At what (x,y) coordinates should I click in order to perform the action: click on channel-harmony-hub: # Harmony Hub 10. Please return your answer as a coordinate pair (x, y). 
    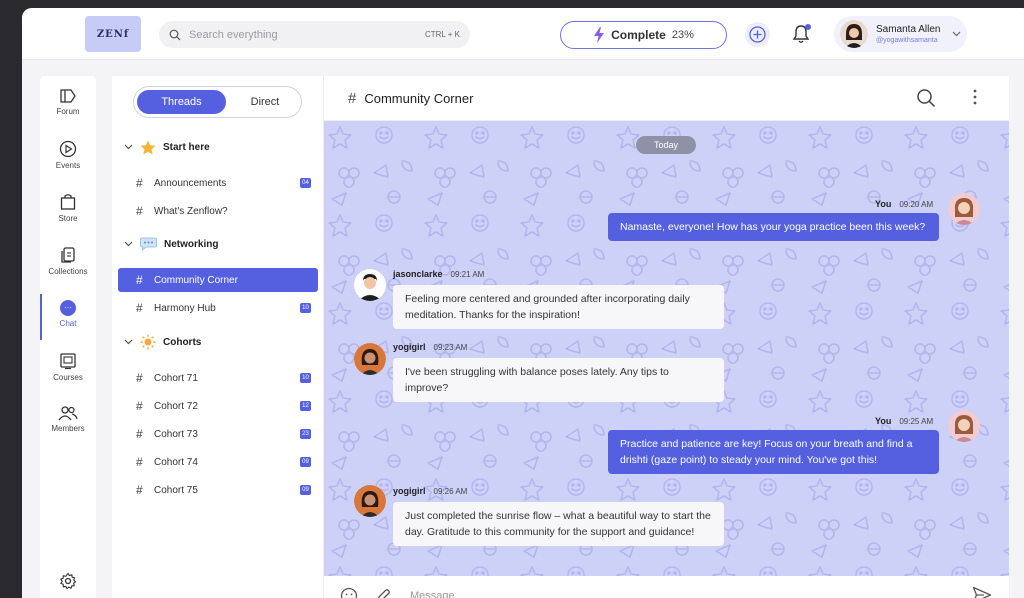
    Looking at the image, I should click on (218, 308).